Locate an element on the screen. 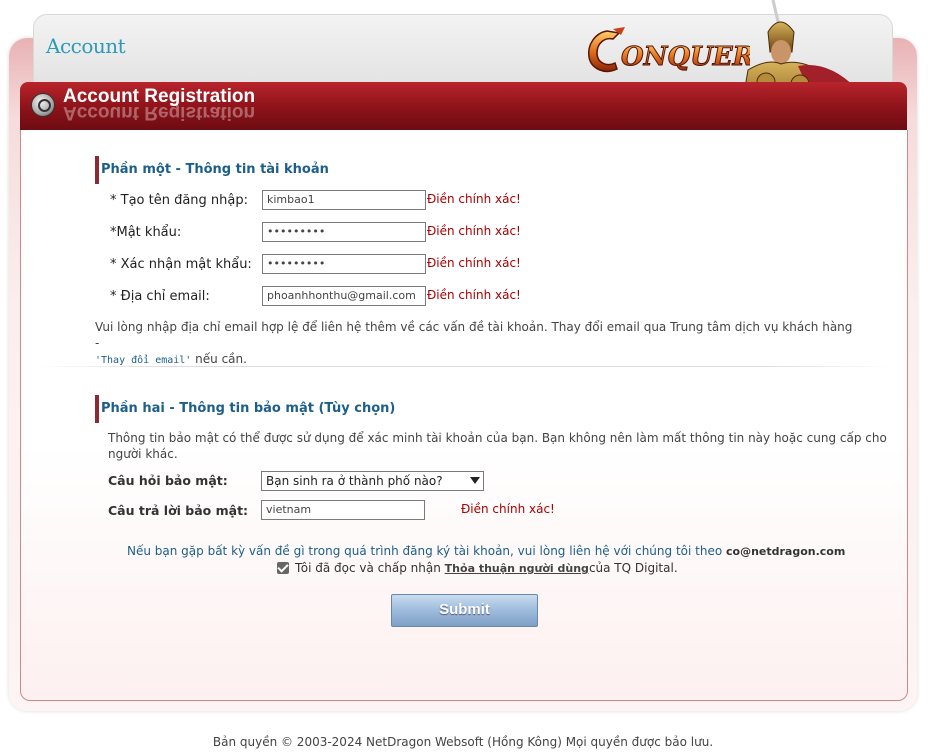 The height and width of the screenshot is (755, 938). confirm-password-label: * Xác nhận mật khẩu: is located at coordinates (181, 264).